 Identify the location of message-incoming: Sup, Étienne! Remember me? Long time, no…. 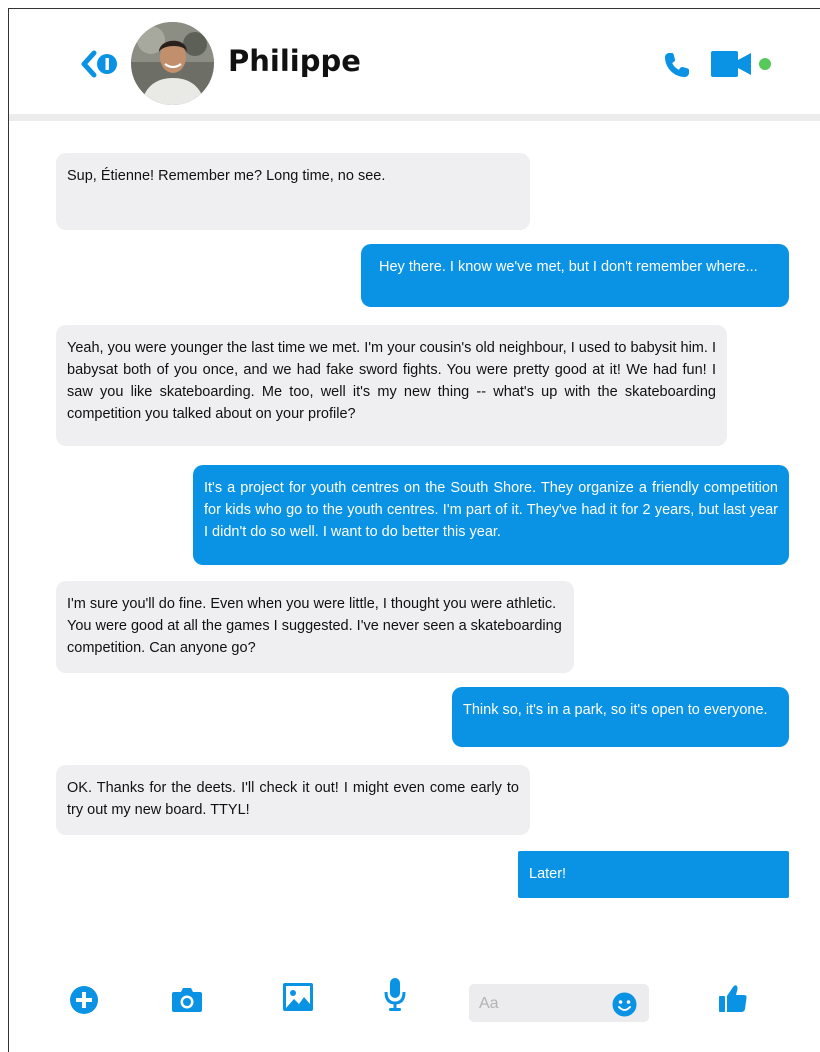
(293, 191).